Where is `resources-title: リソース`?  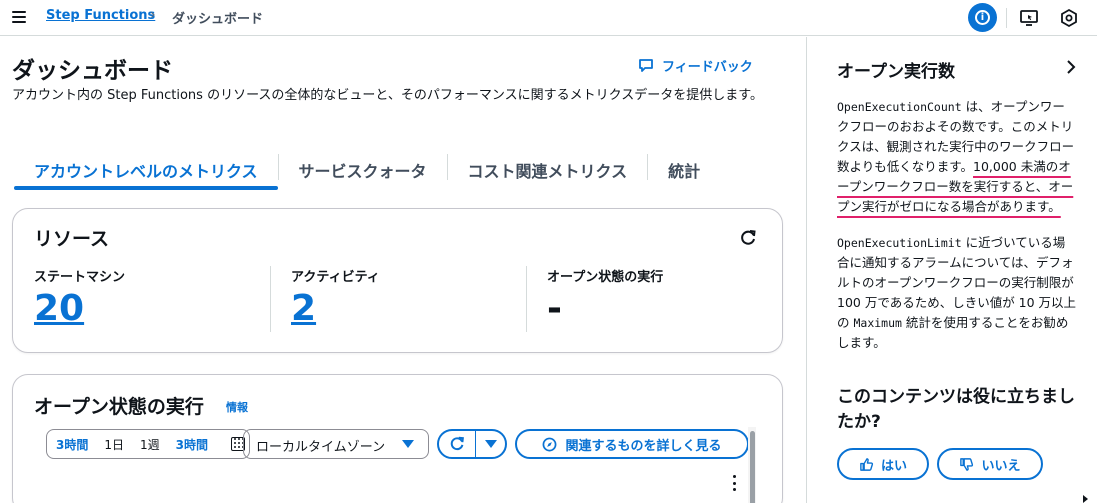
resources-title: リソース is located at coordinates (72, 239).